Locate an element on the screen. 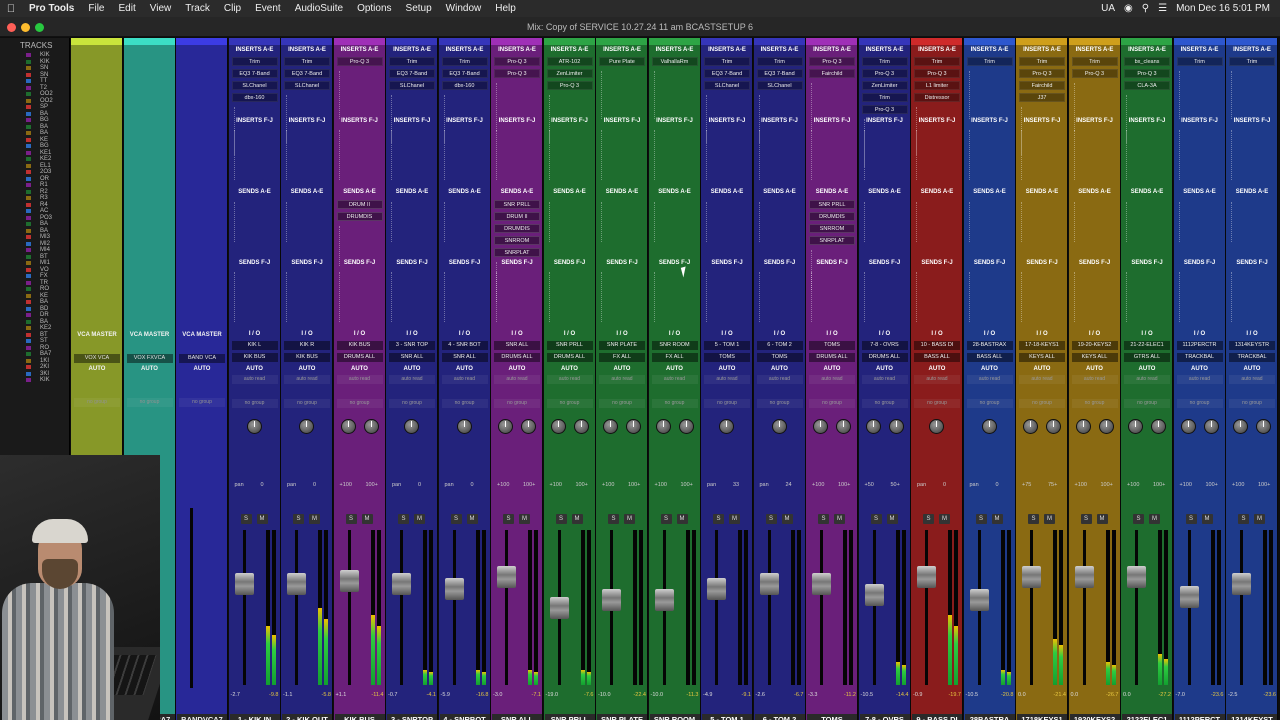  send-slot: SNRPLAT is located at coordinates (517, 252).